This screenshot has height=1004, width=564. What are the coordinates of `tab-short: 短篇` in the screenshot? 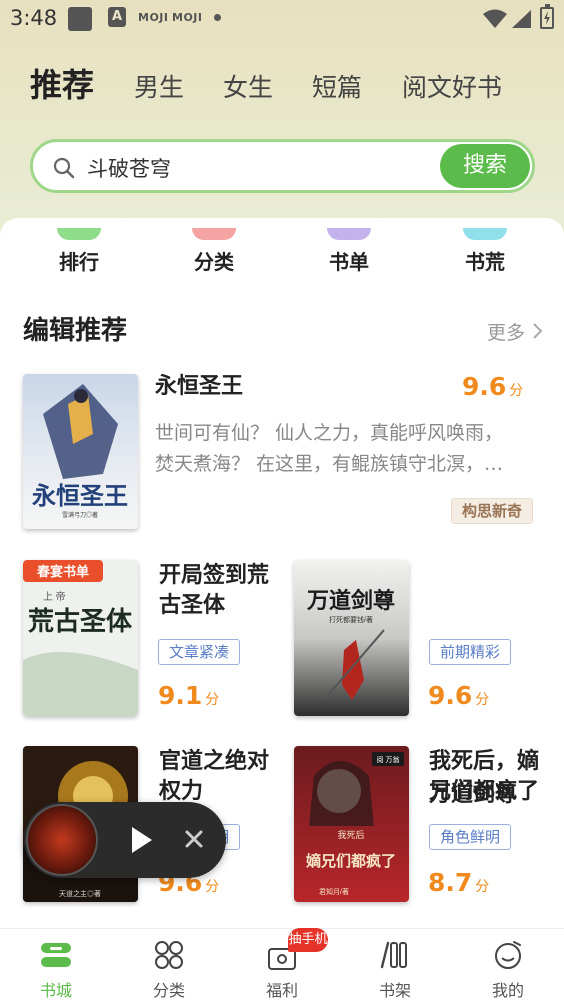 It's located at (337, 86).